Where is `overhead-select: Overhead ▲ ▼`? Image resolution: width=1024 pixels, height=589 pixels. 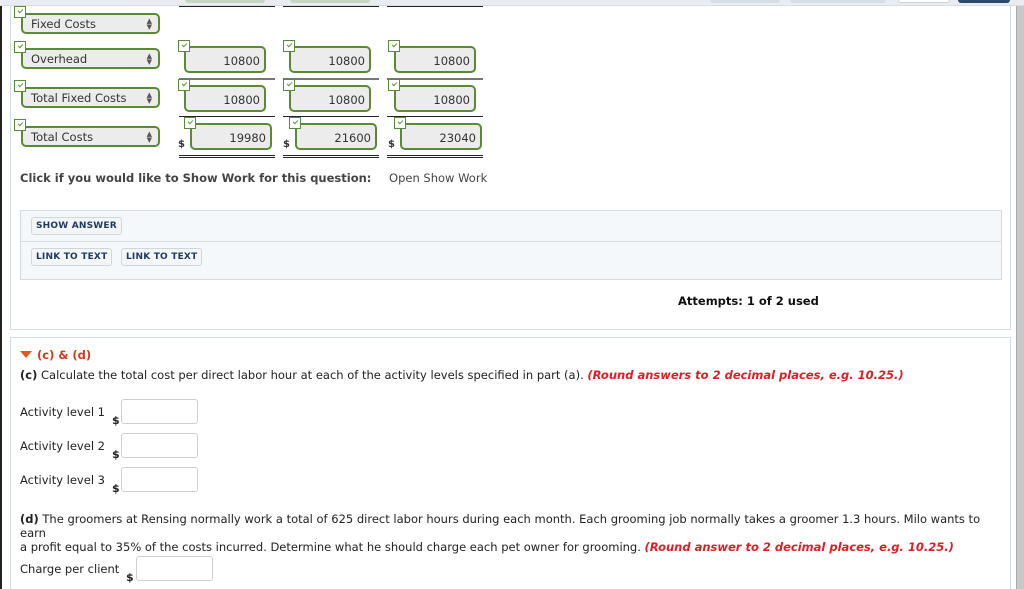
overhead-select: Overhead ▲ ▼ is located at coordinates (90, 58).